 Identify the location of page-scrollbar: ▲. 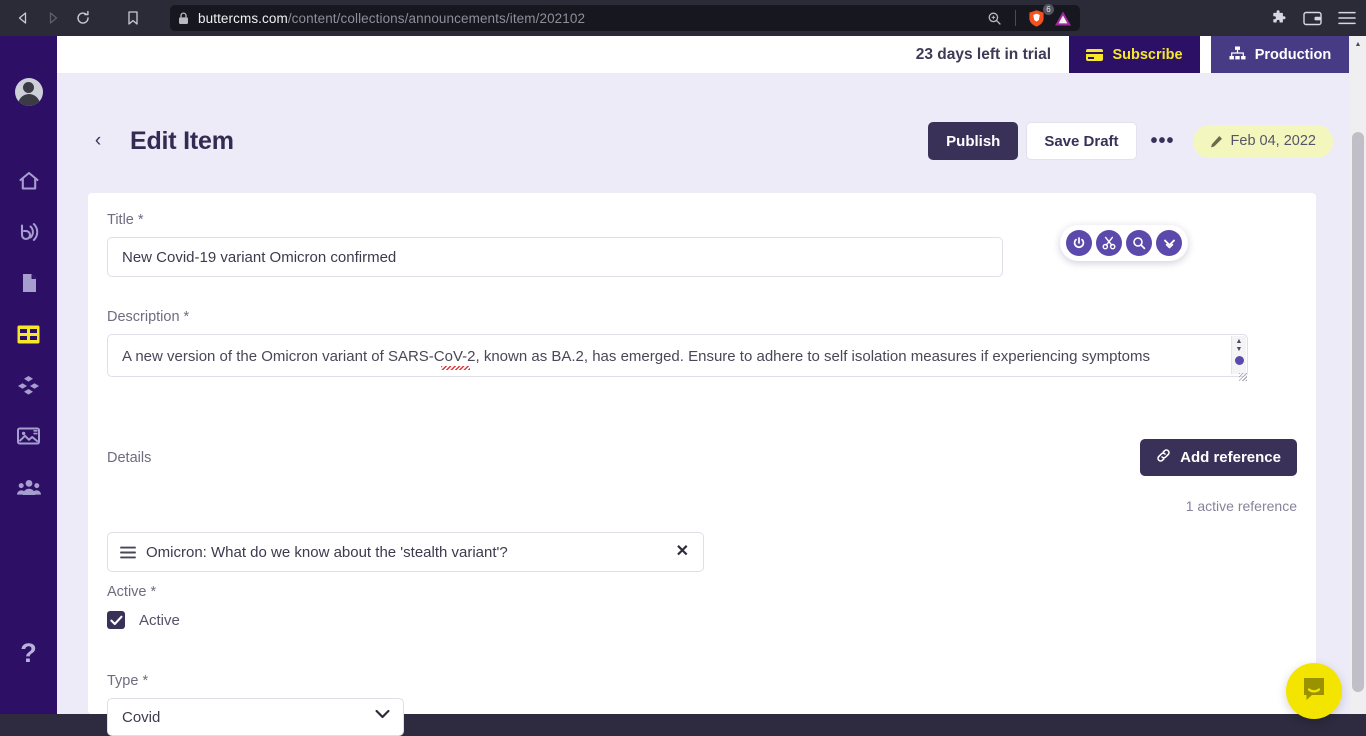
(1358, 375).